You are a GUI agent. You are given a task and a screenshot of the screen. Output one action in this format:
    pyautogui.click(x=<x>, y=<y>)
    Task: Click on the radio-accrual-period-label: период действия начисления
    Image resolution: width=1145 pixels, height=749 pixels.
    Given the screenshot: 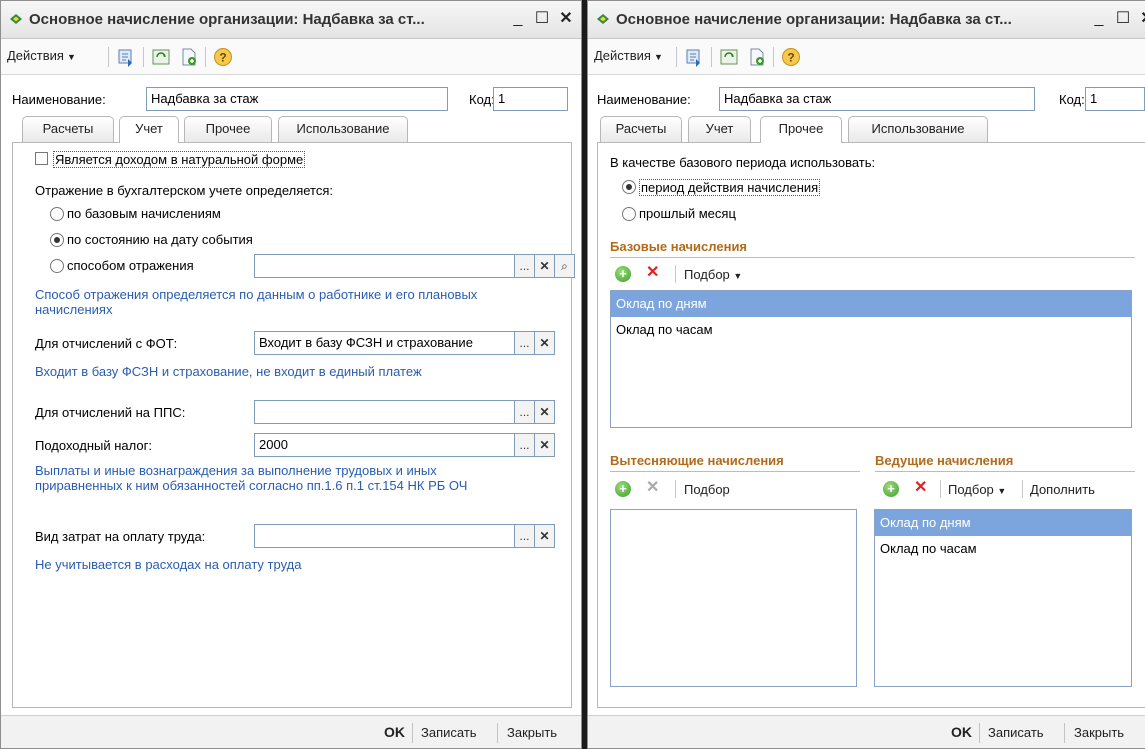 What is the action you would take?
    pyautogui.click(x=730, y=187)
    